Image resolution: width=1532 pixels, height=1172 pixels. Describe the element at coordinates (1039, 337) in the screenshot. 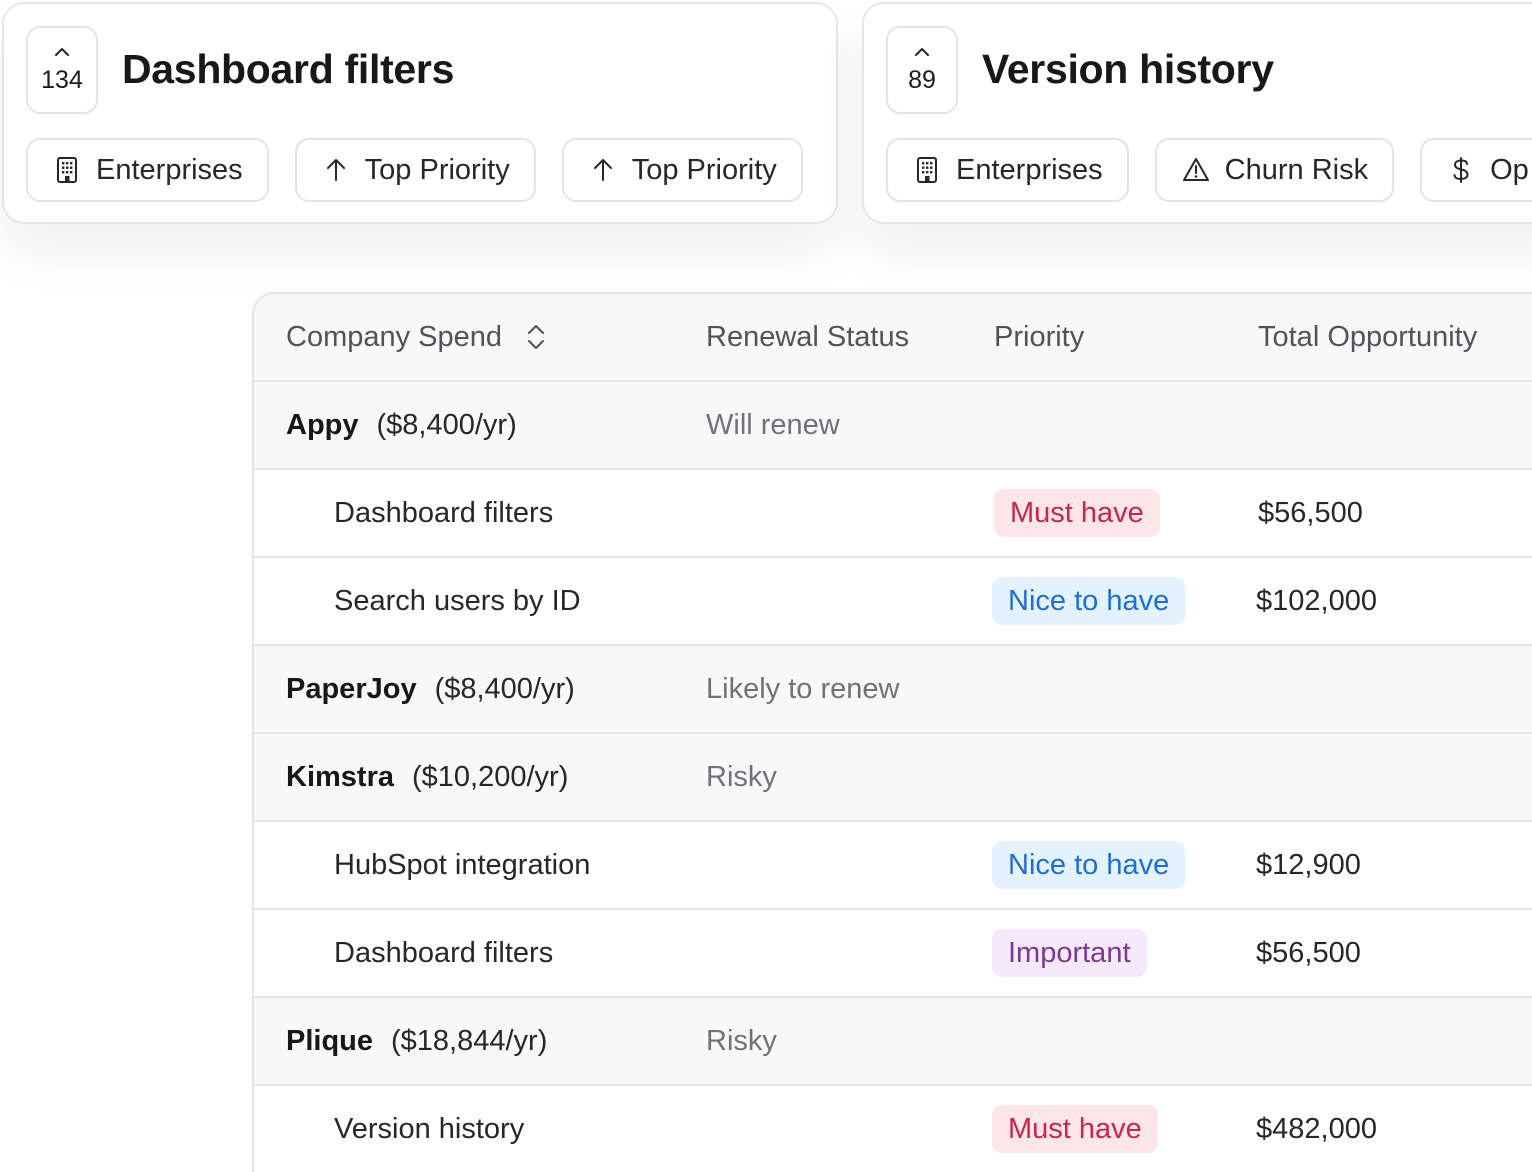

I see `column-header-priority: Priority` at that location.